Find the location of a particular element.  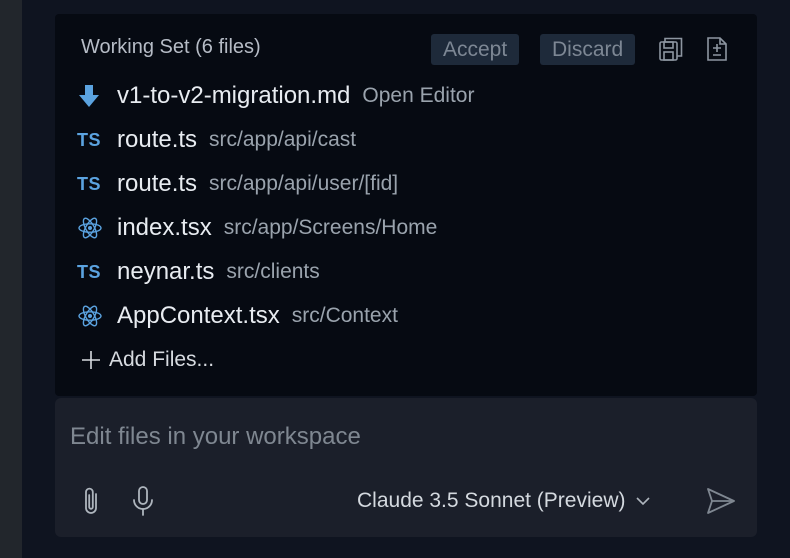

model-picker: Claude 3.5 Sonnet (Preview) is located at coordinates (504, 501).